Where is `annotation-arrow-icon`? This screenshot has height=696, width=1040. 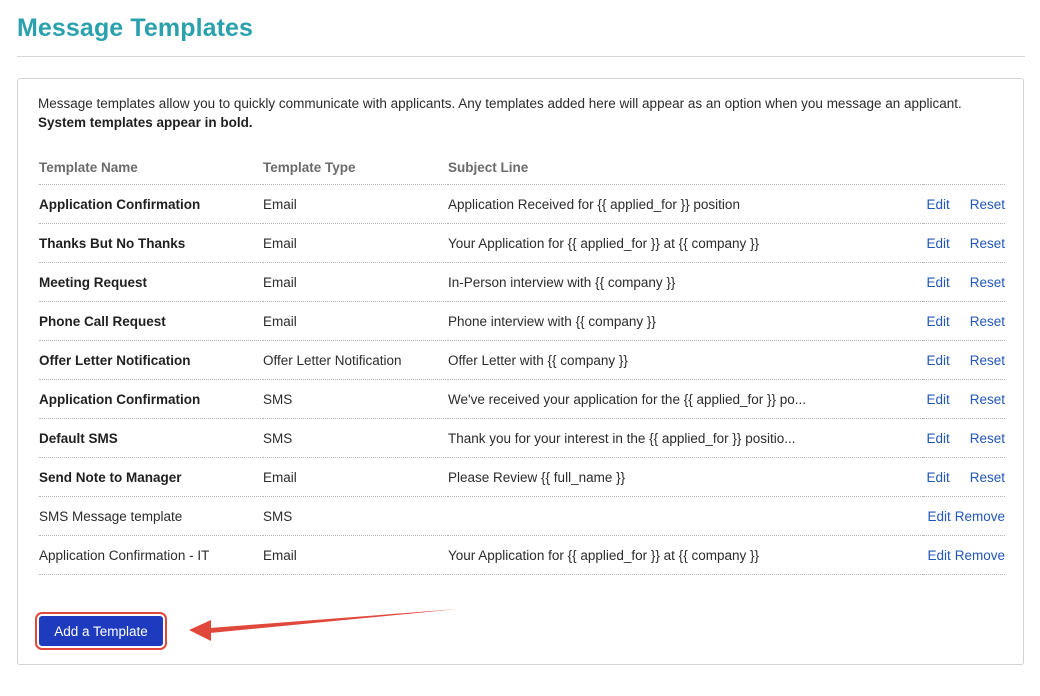 annotation-arrow-icon is located at coordinates (323, 625).